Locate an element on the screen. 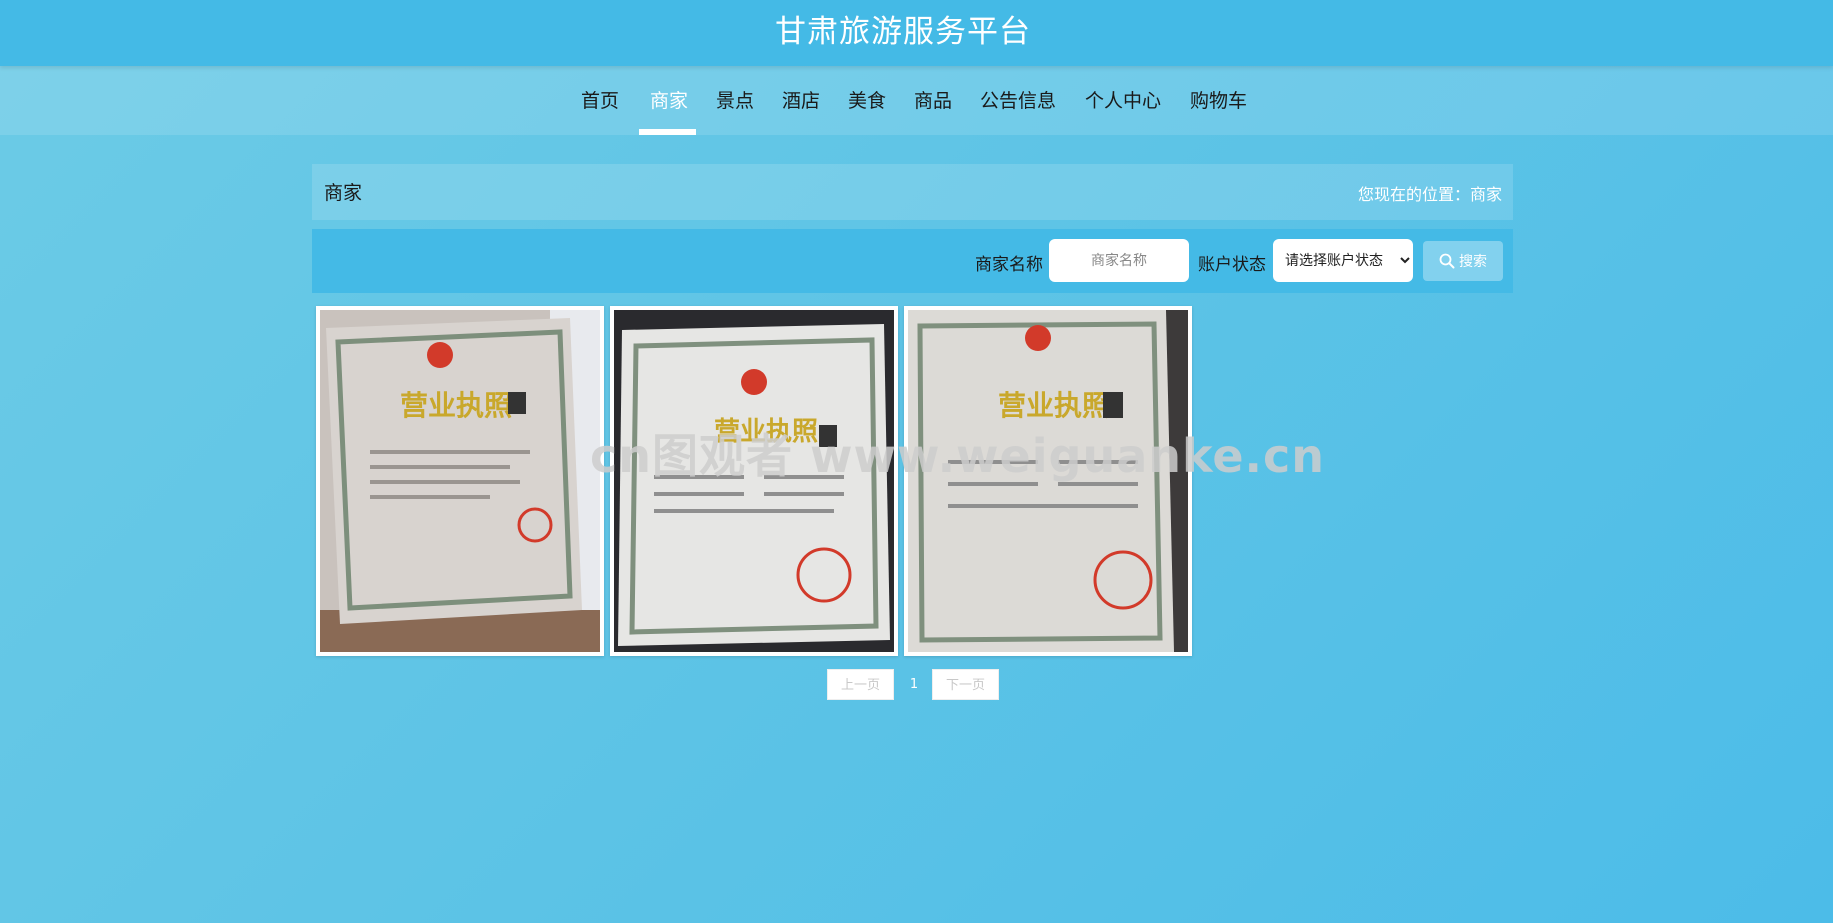 The image size is (1833, 923). search-panel: 商家名称 账户状态 请选择账户状态 搜索 is located at coordinates (912, 261).